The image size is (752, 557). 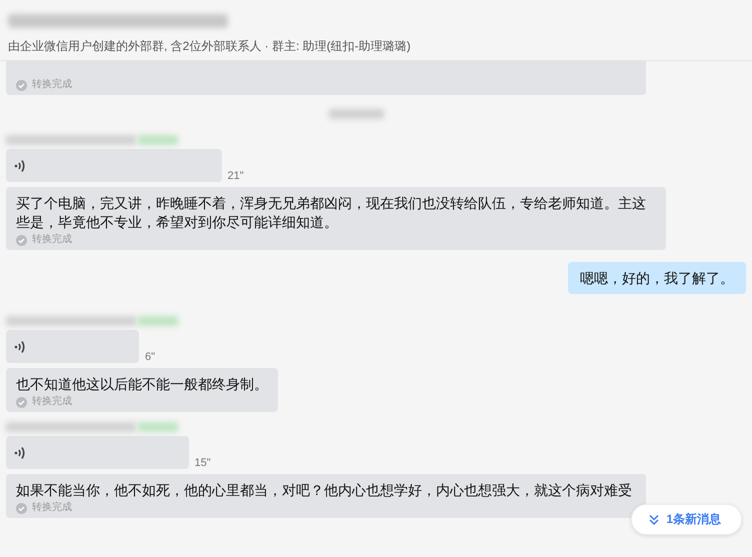 What do you see at coordinates (202, 463) in the screenshot?
I see `voice-duration: 15"` at bounding box center [202, 463].